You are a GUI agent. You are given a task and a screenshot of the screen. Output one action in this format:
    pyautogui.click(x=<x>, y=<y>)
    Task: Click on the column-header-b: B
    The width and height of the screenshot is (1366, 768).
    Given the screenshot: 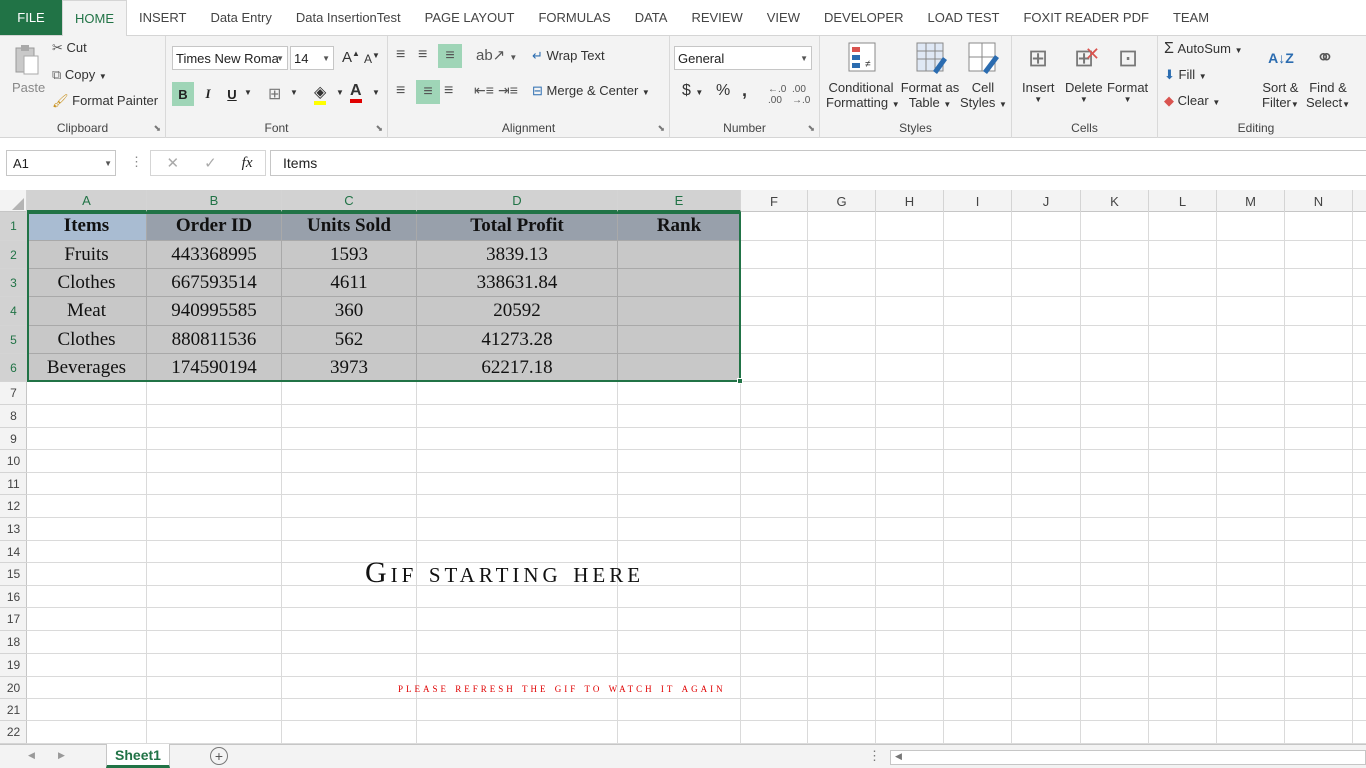 What is the action you would take?
    pyautogui.click(x=214, y=201)
    